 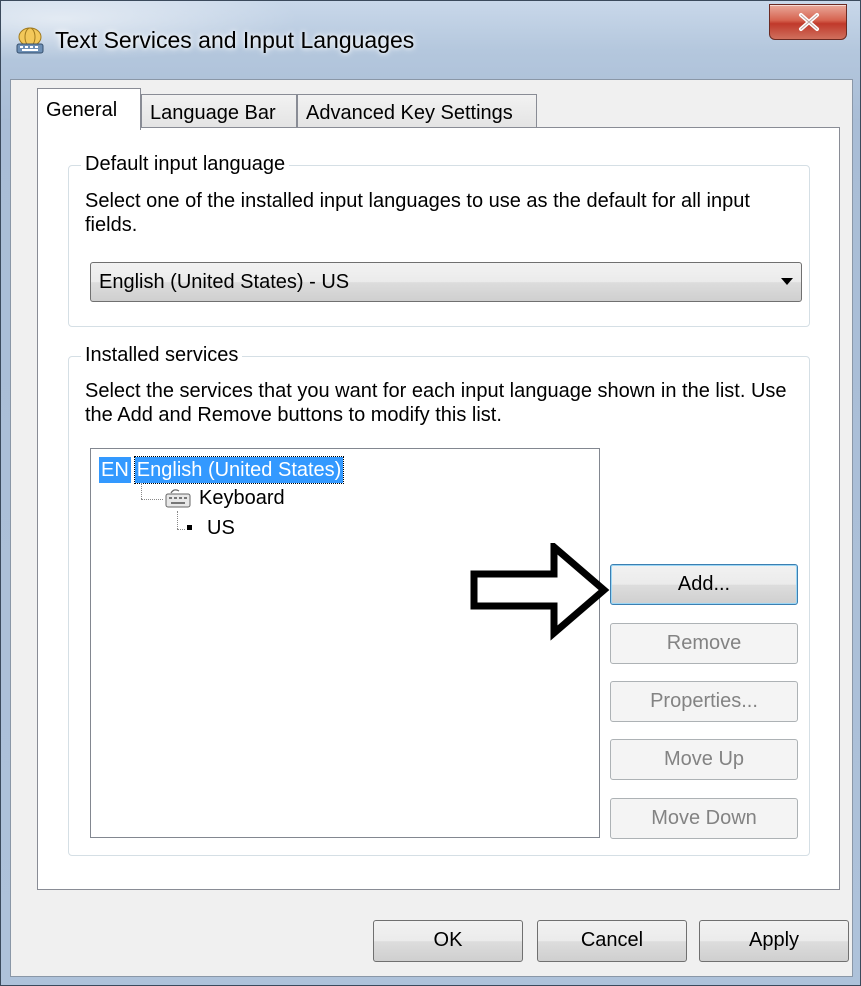 What do you see at coordinates (219, 111) in the screenshot?
I see `tab-language-bar: Language Bar` at bounding box center [219, 111].